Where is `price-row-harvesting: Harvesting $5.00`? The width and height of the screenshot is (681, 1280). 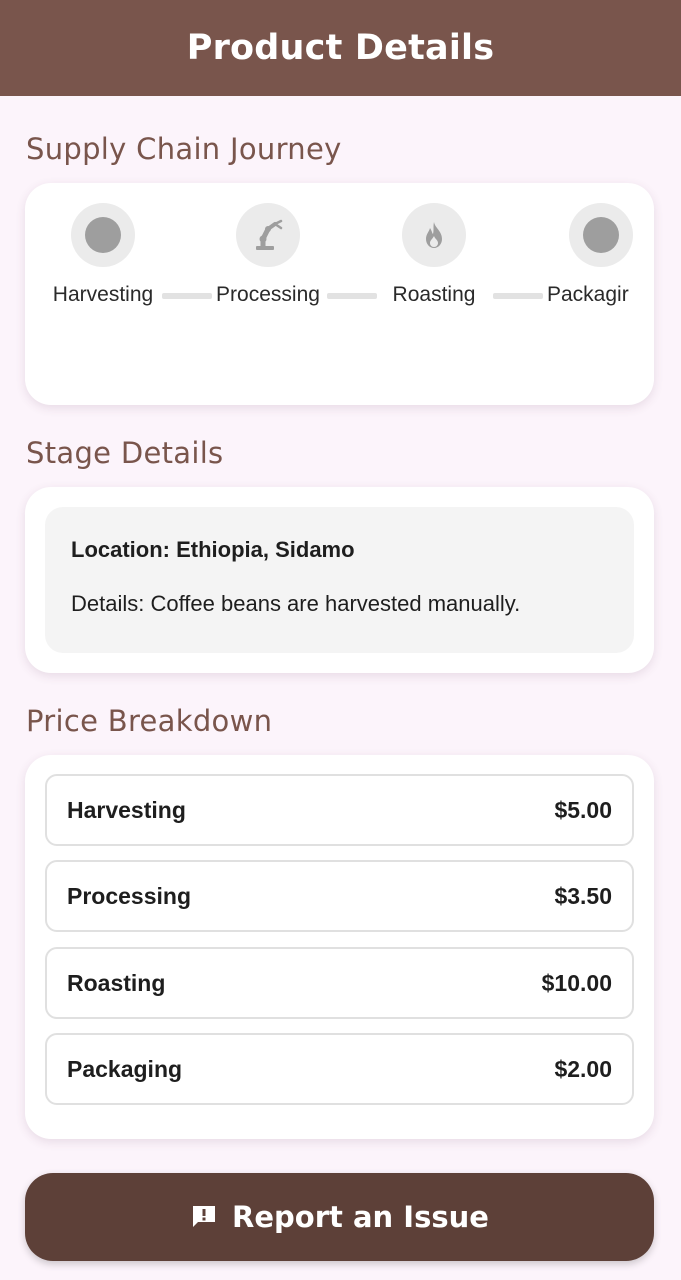 price-row-harvesting: Harvesting $5.00 is located at coordinates (339, 810).